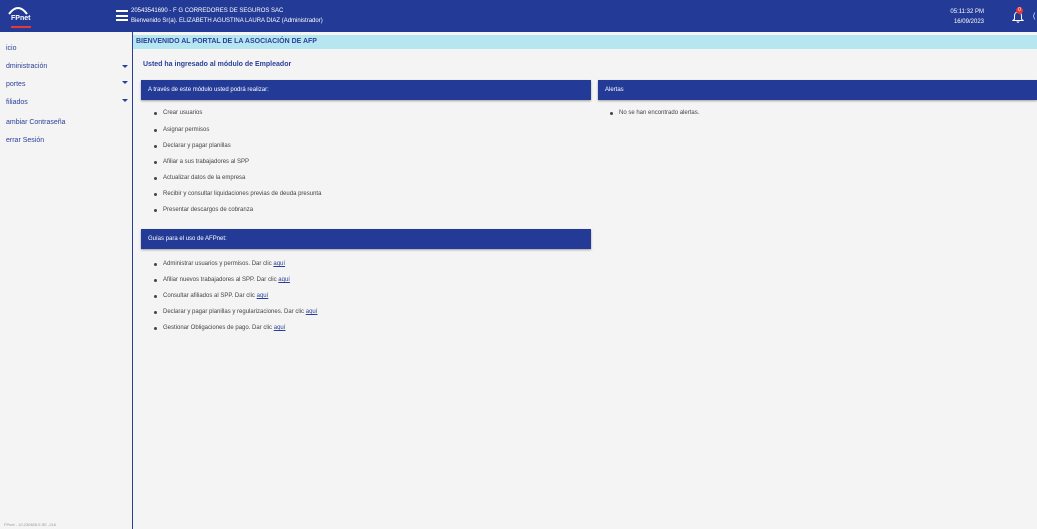  Describe the element at coordinates (21, 18) in the screenshot. I see `logo-text: FPnet` at that location.